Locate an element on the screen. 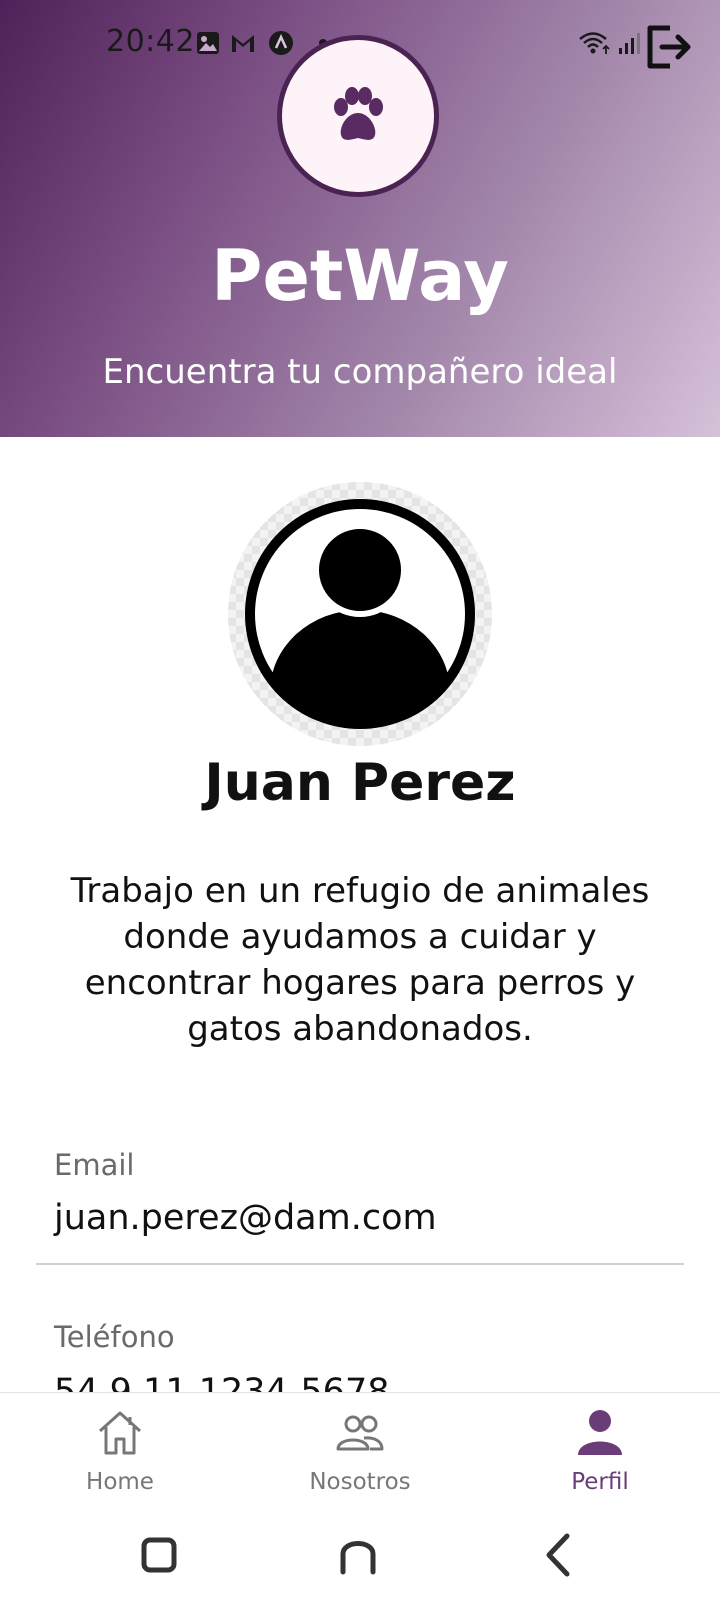 This screenshot has width=720, height=1600. avatar is located at coordinates (360, 614).